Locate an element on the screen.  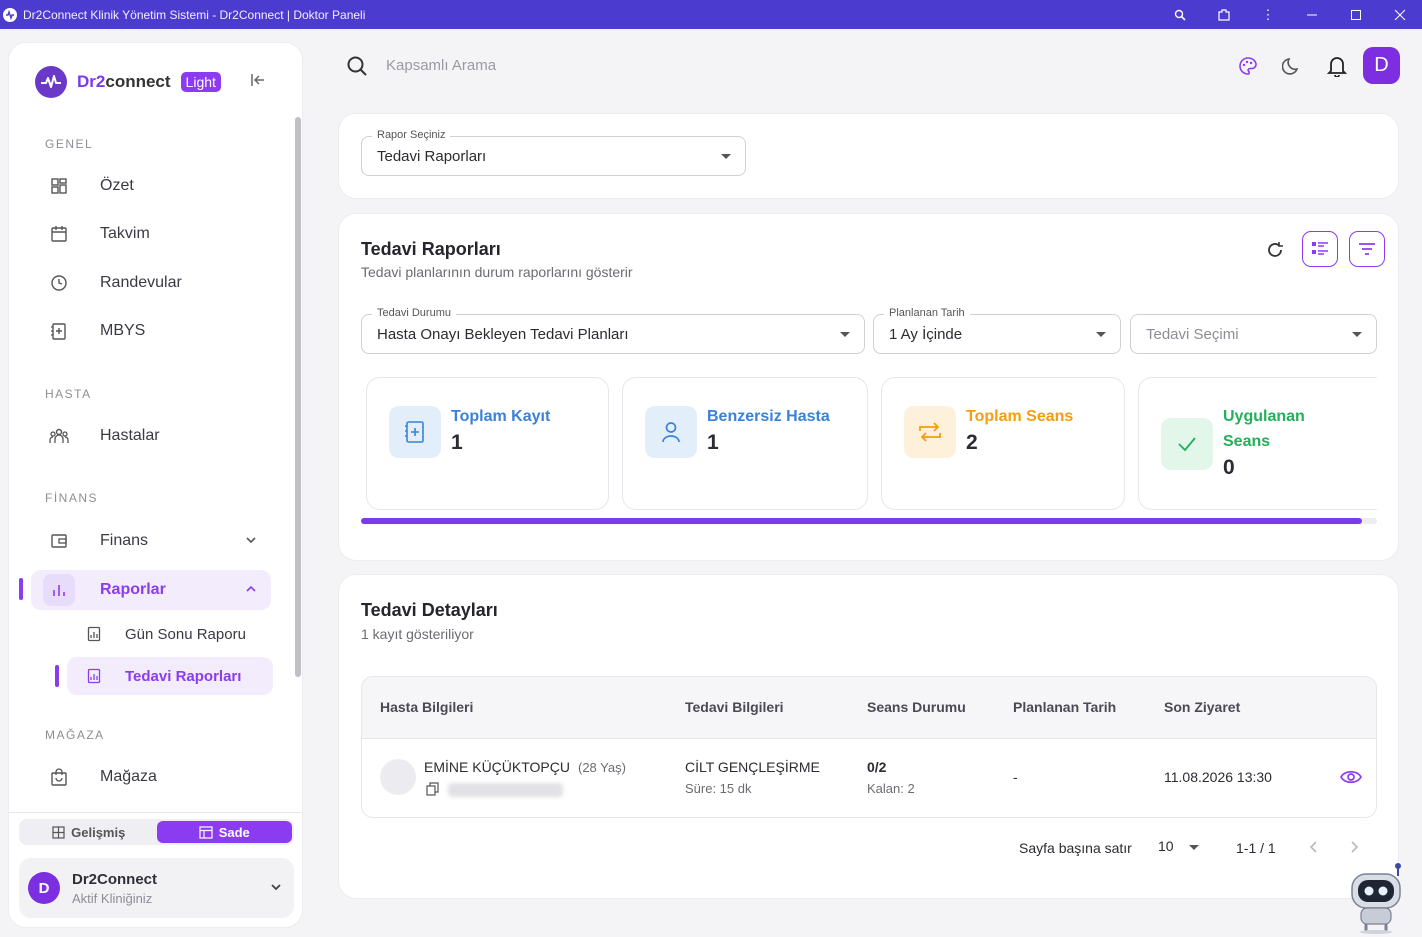
clock-icon is located at coordinates (59, 283).